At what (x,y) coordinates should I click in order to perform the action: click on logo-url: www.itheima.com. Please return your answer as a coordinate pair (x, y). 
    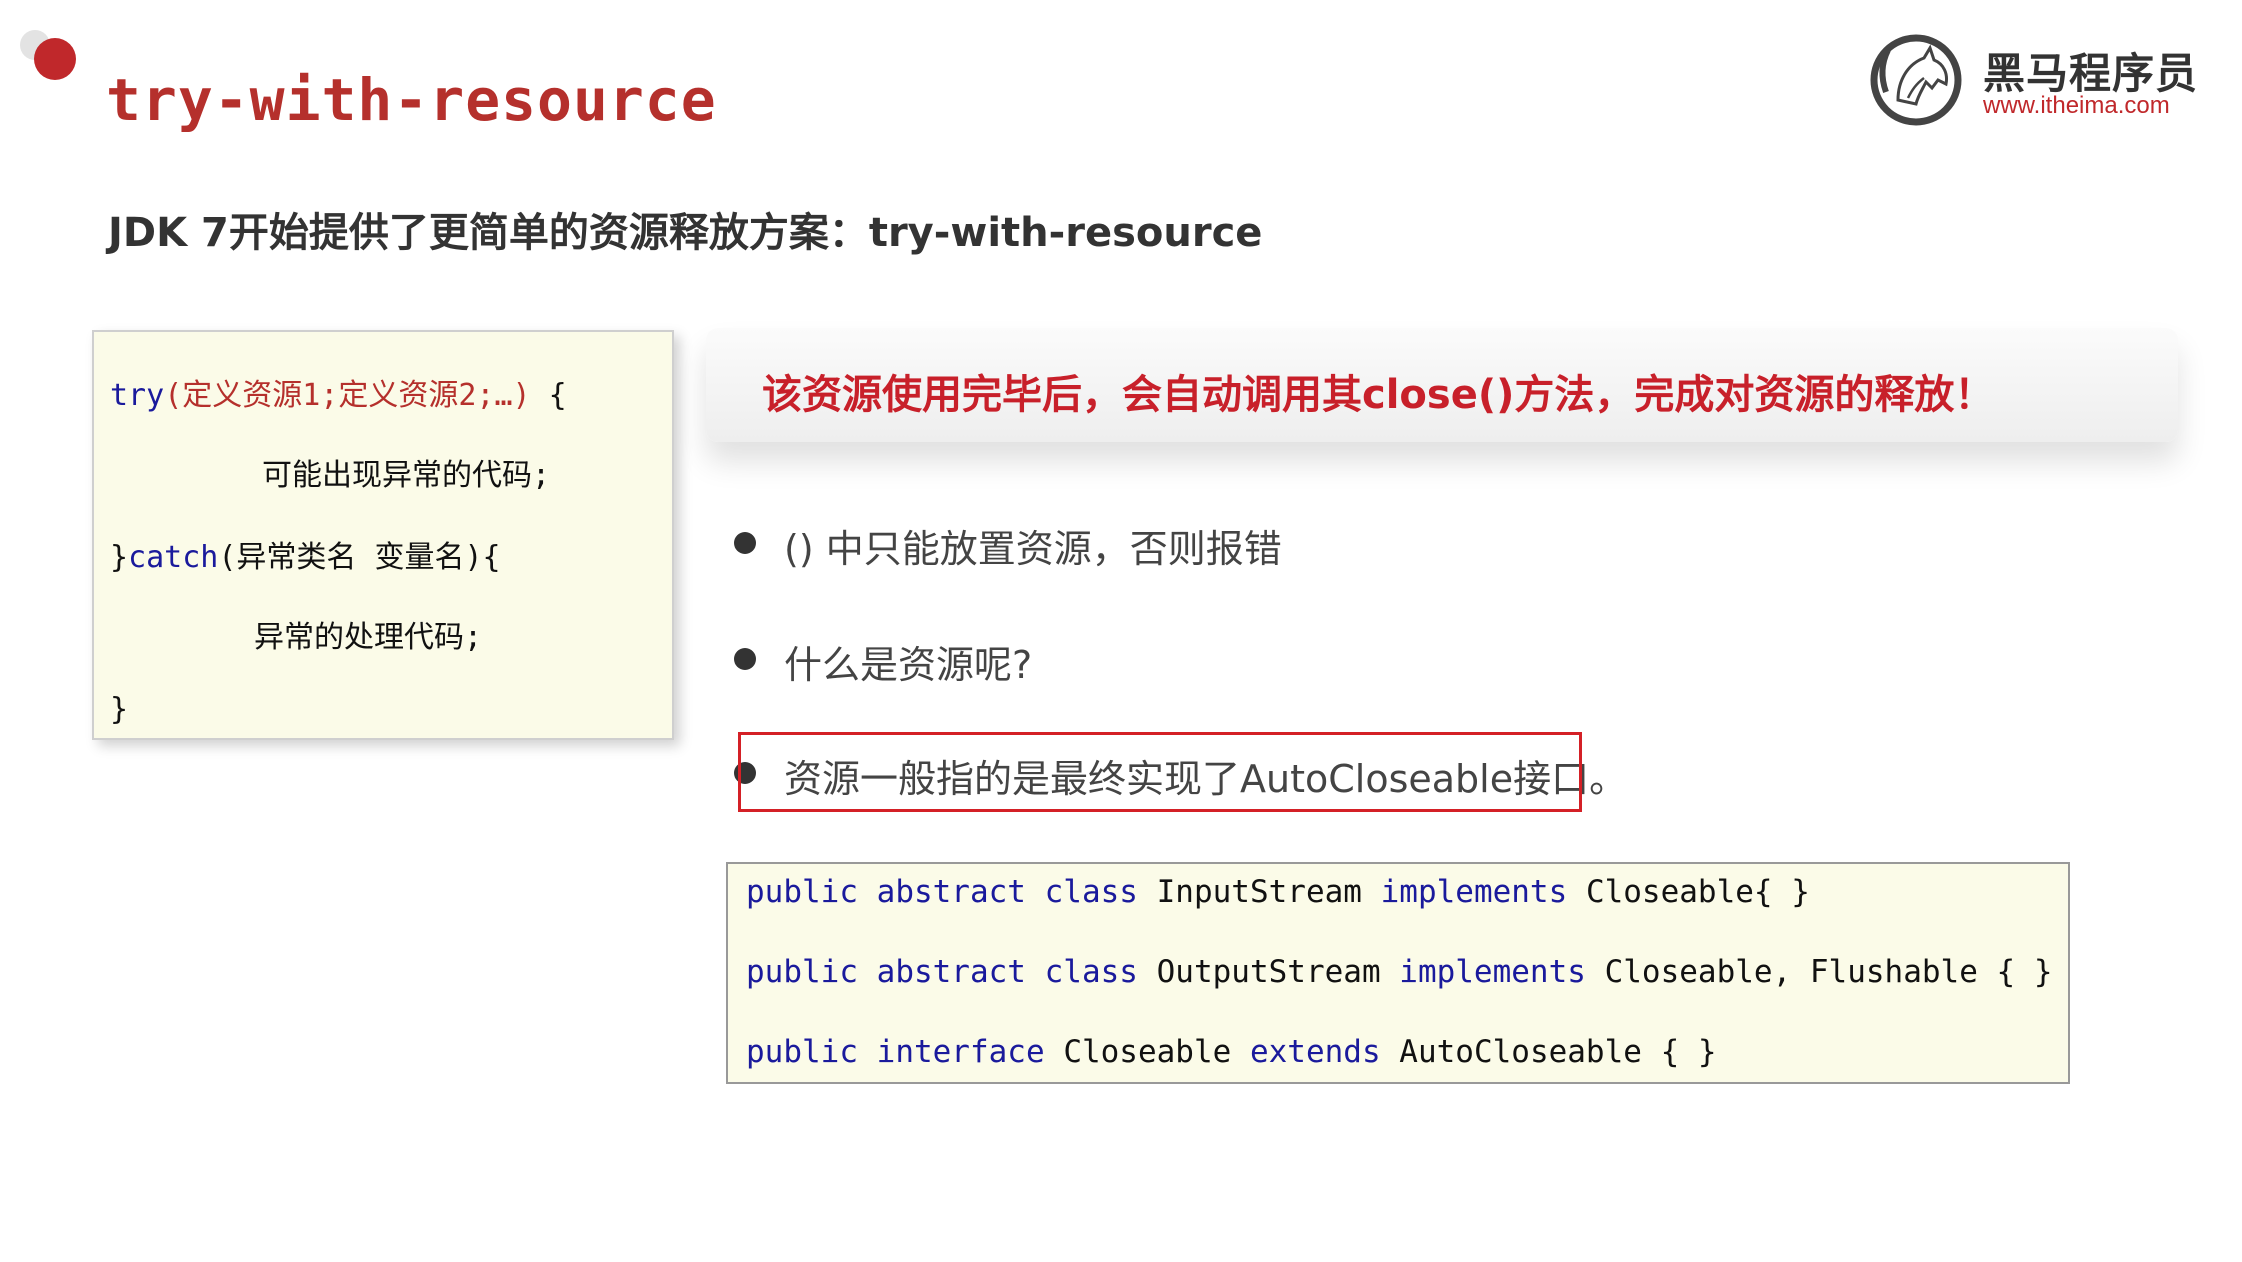
    Looking at the image, I should click on (2076, 105).